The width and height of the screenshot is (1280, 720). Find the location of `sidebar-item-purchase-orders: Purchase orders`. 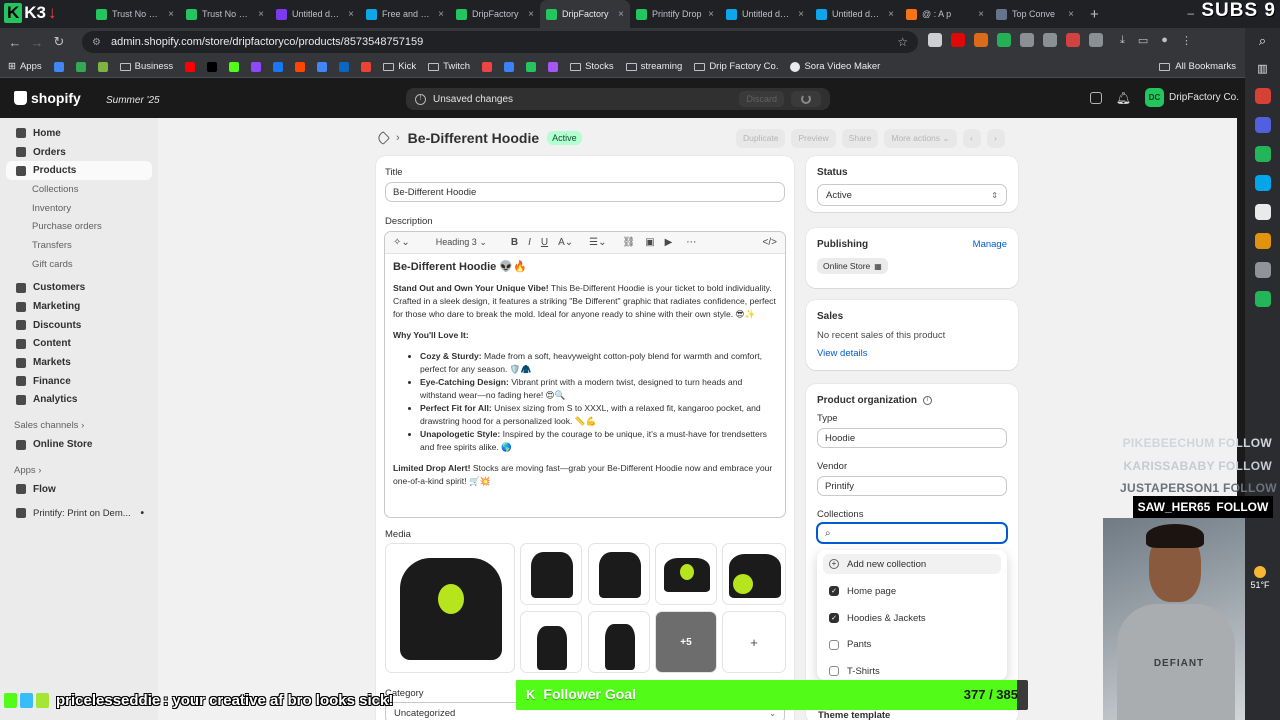

sidebar-item-purchase-orders: Purchase orders is located at coordinates (79, 226).